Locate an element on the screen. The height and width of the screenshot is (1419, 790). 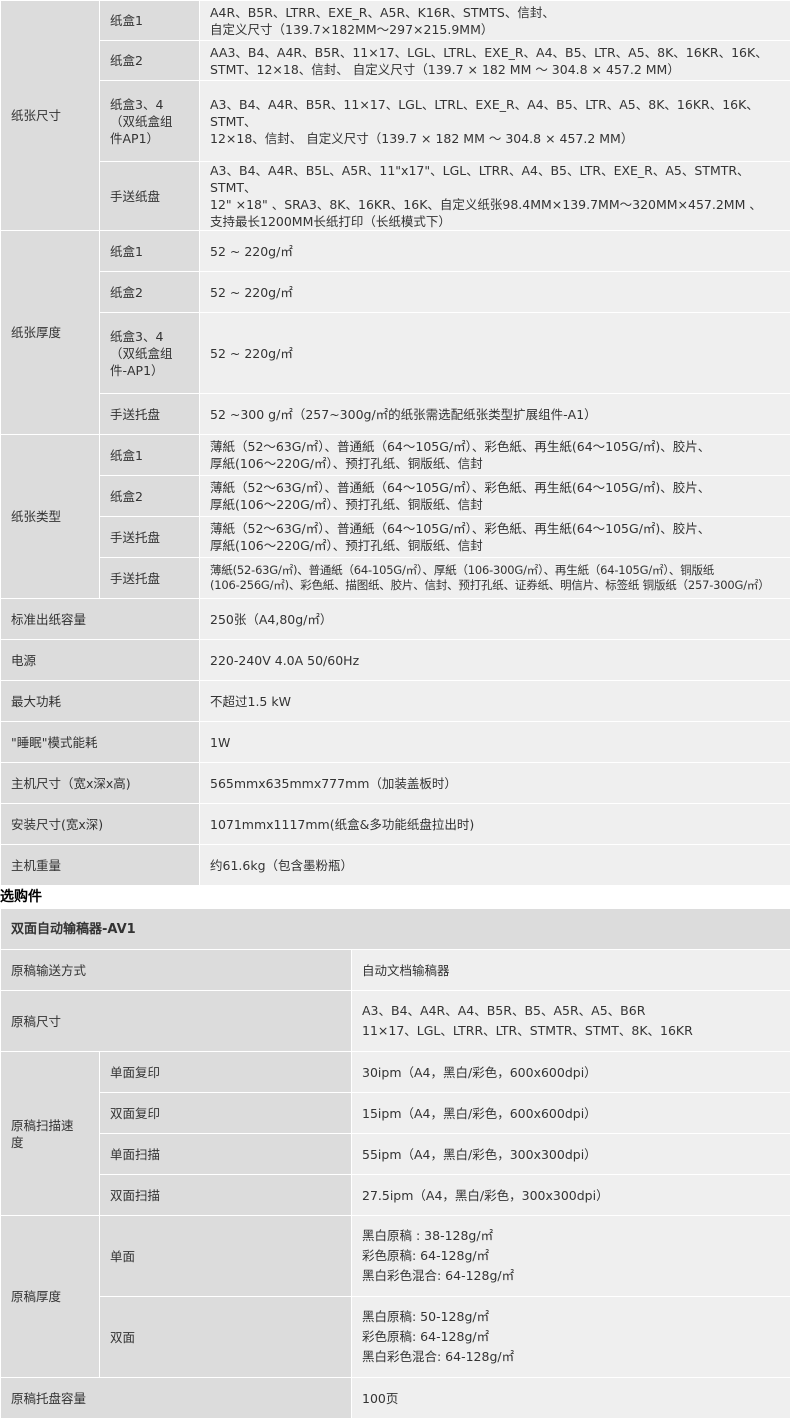
row-sub-label: 单面 is located at coordinates (226, 1256).